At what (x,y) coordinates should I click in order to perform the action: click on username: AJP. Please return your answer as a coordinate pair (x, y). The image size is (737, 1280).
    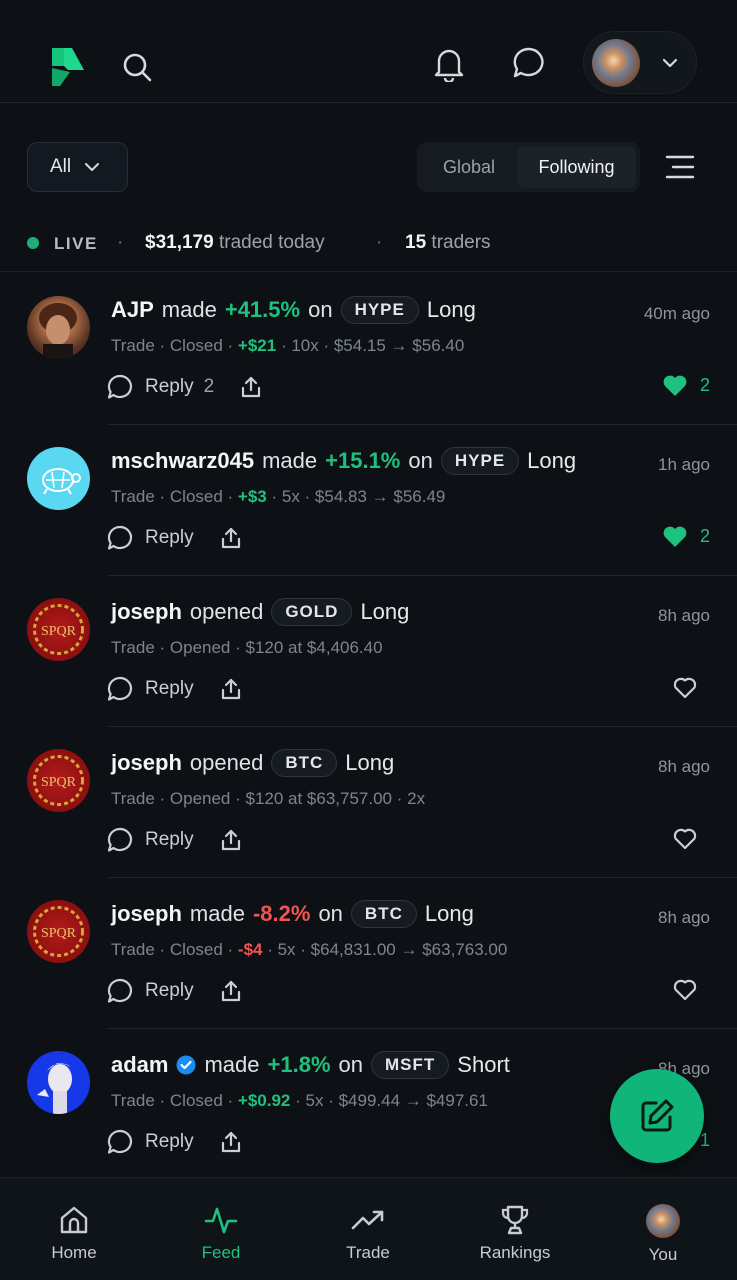
    Looking at the image, I should click on (132, 310).